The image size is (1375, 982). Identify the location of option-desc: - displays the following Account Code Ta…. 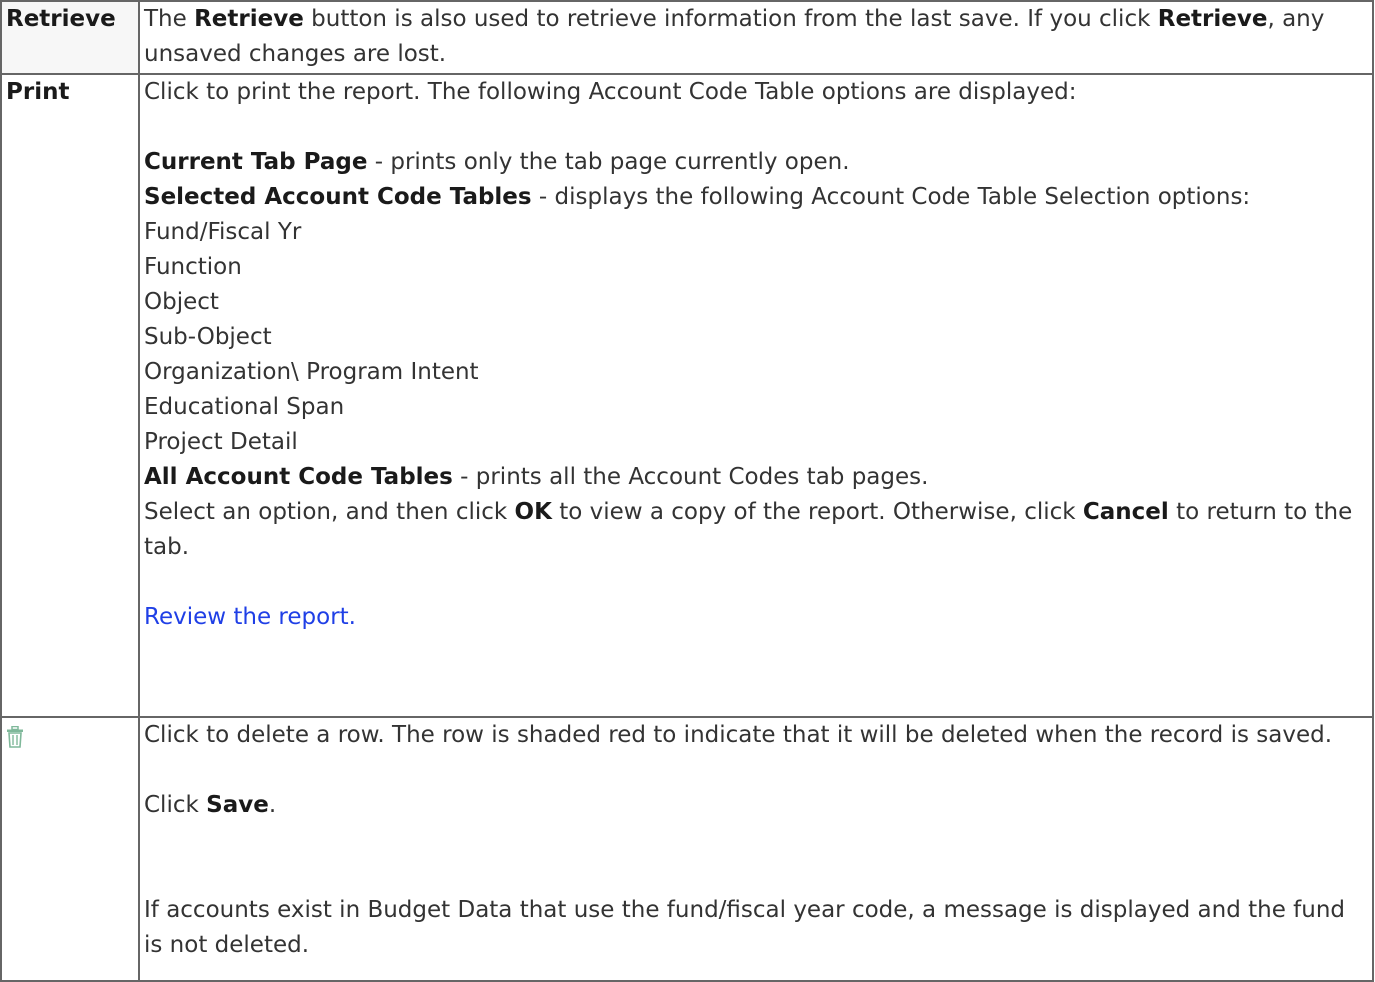
(891, 197).